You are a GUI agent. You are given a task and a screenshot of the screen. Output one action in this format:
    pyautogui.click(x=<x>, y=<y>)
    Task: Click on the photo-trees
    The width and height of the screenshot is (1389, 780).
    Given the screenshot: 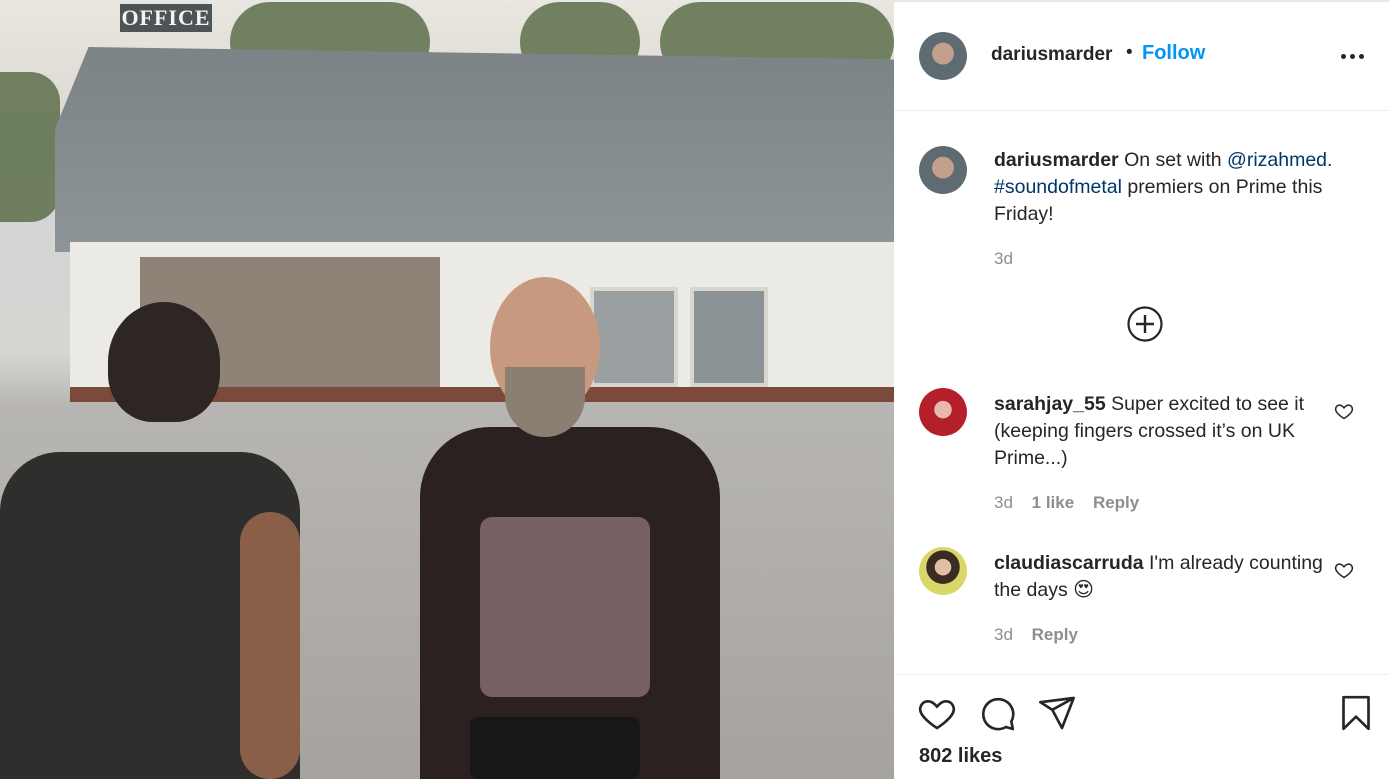 What is the action you would take?
    pyautogui.click(x=30, y=147)
    